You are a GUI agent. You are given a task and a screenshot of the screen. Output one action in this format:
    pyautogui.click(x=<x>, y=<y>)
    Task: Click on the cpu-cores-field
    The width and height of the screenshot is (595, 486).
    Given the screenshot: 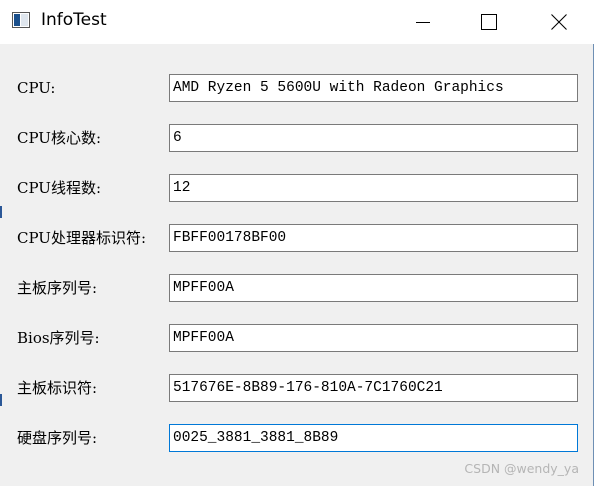 What is the action you would take?
    pyautogui.click(x=373, y=138)
    